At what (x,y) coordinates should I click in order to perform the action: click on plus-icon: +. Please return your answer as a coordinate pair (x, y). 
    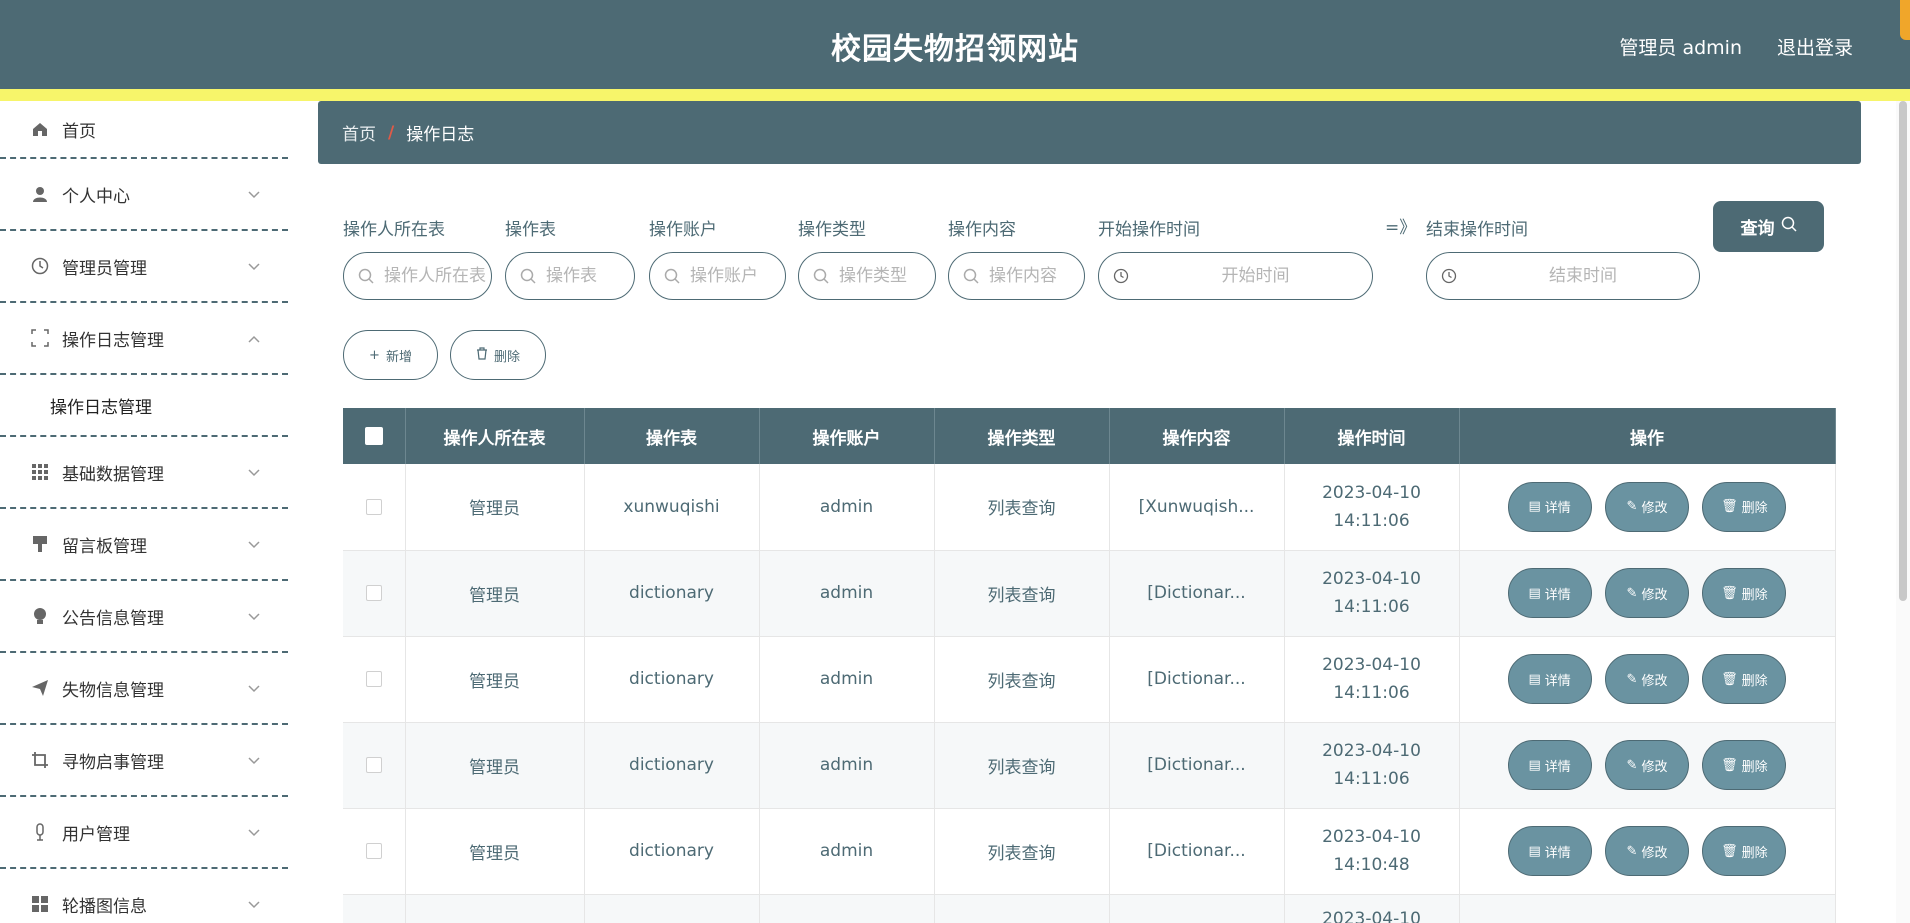
    Looking at the image, I should click on (374, 355).